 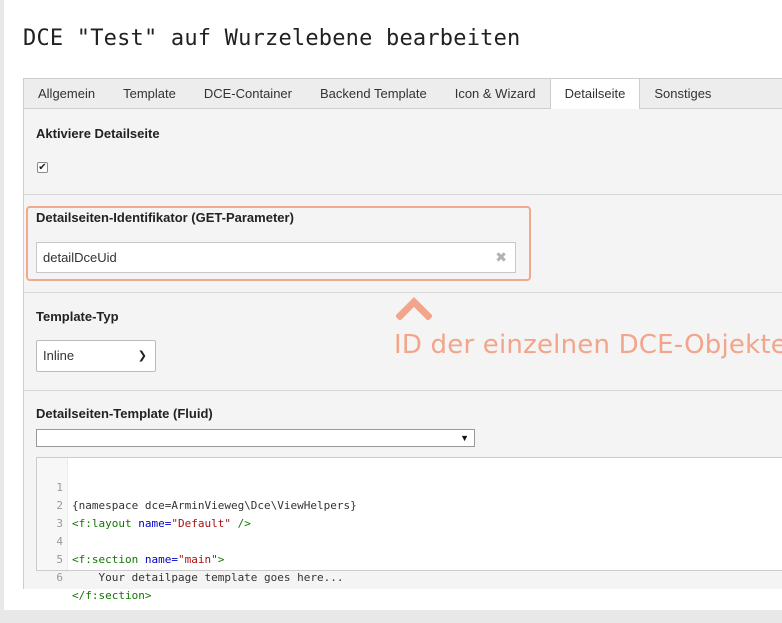 What do you see at coordinates (414, 308) in the screenshot?
I see `caret-up-icon` at bounding box center [414, 308].